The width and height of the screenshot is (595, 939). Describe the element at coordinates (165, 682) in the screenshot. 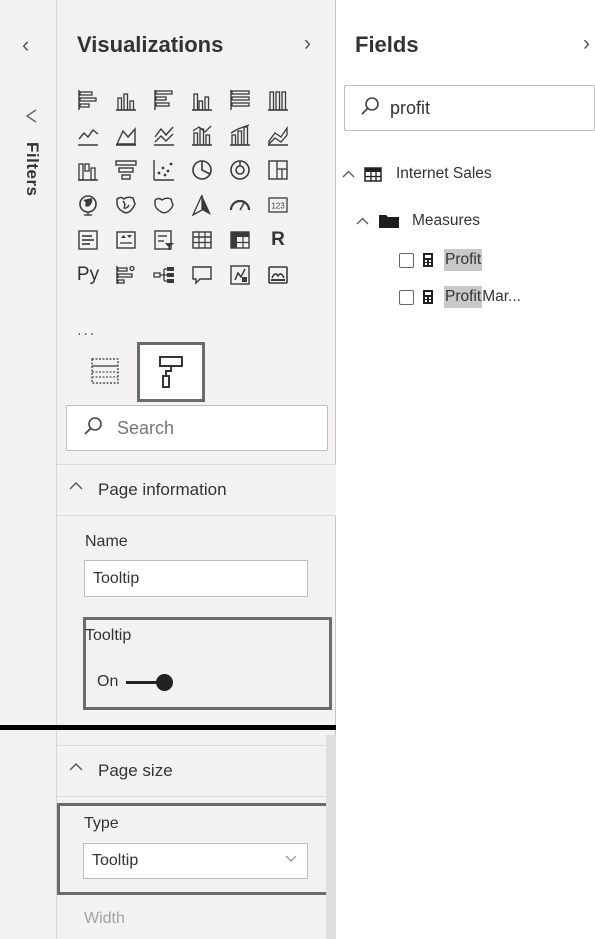

I see `toggle-knob` at that location.